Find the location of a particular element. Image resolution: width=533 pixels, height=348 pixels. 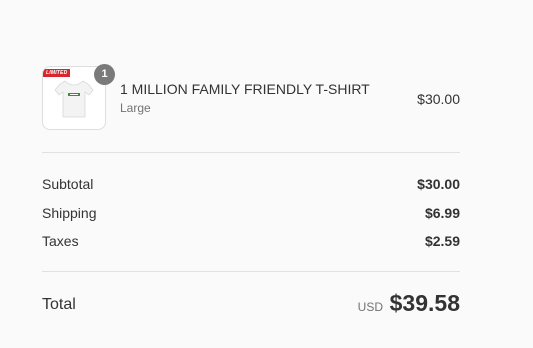

limited-tag: LIMITED is located at coordinates (57, 73).